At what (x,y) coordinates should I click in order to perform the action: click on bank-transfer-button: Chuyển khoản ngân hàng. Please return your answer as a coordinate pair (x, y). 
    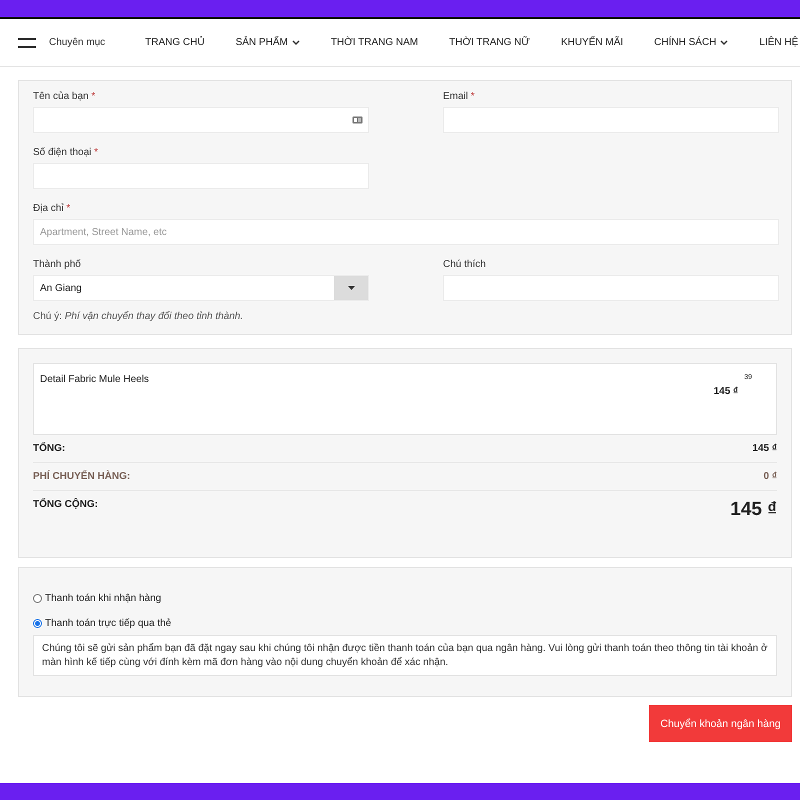
    Looking at the image, I should click on (720, 723).